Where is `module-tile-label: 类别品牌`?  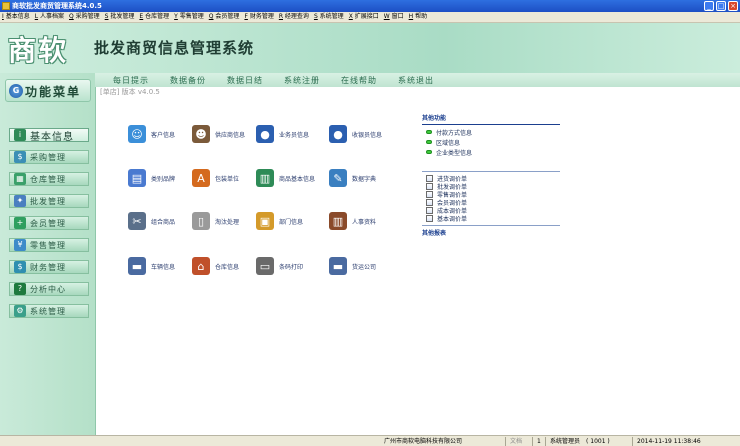
module-tile-label: 类别品牌 is located at coordinates (163, 179).